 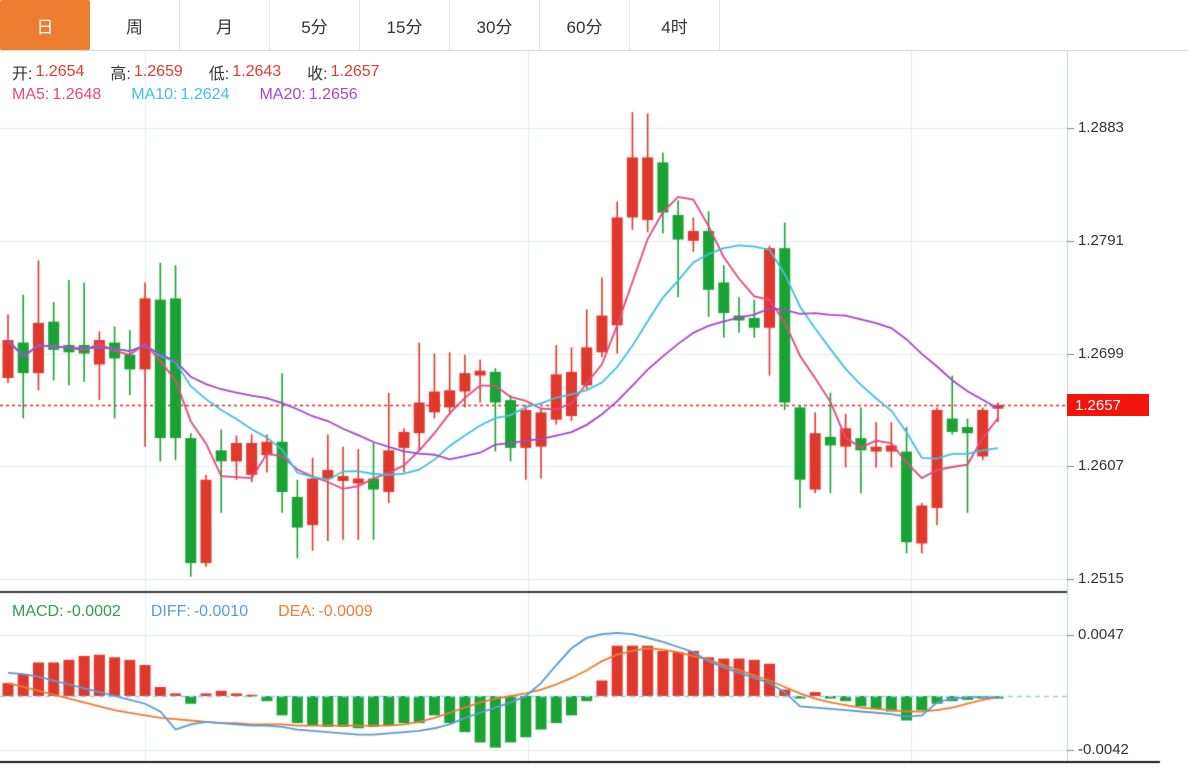 What do you see at coordinates (297, 611) in the screenshot?
I see `macd-label-2: DEA:` at bounding box center [297, 611].